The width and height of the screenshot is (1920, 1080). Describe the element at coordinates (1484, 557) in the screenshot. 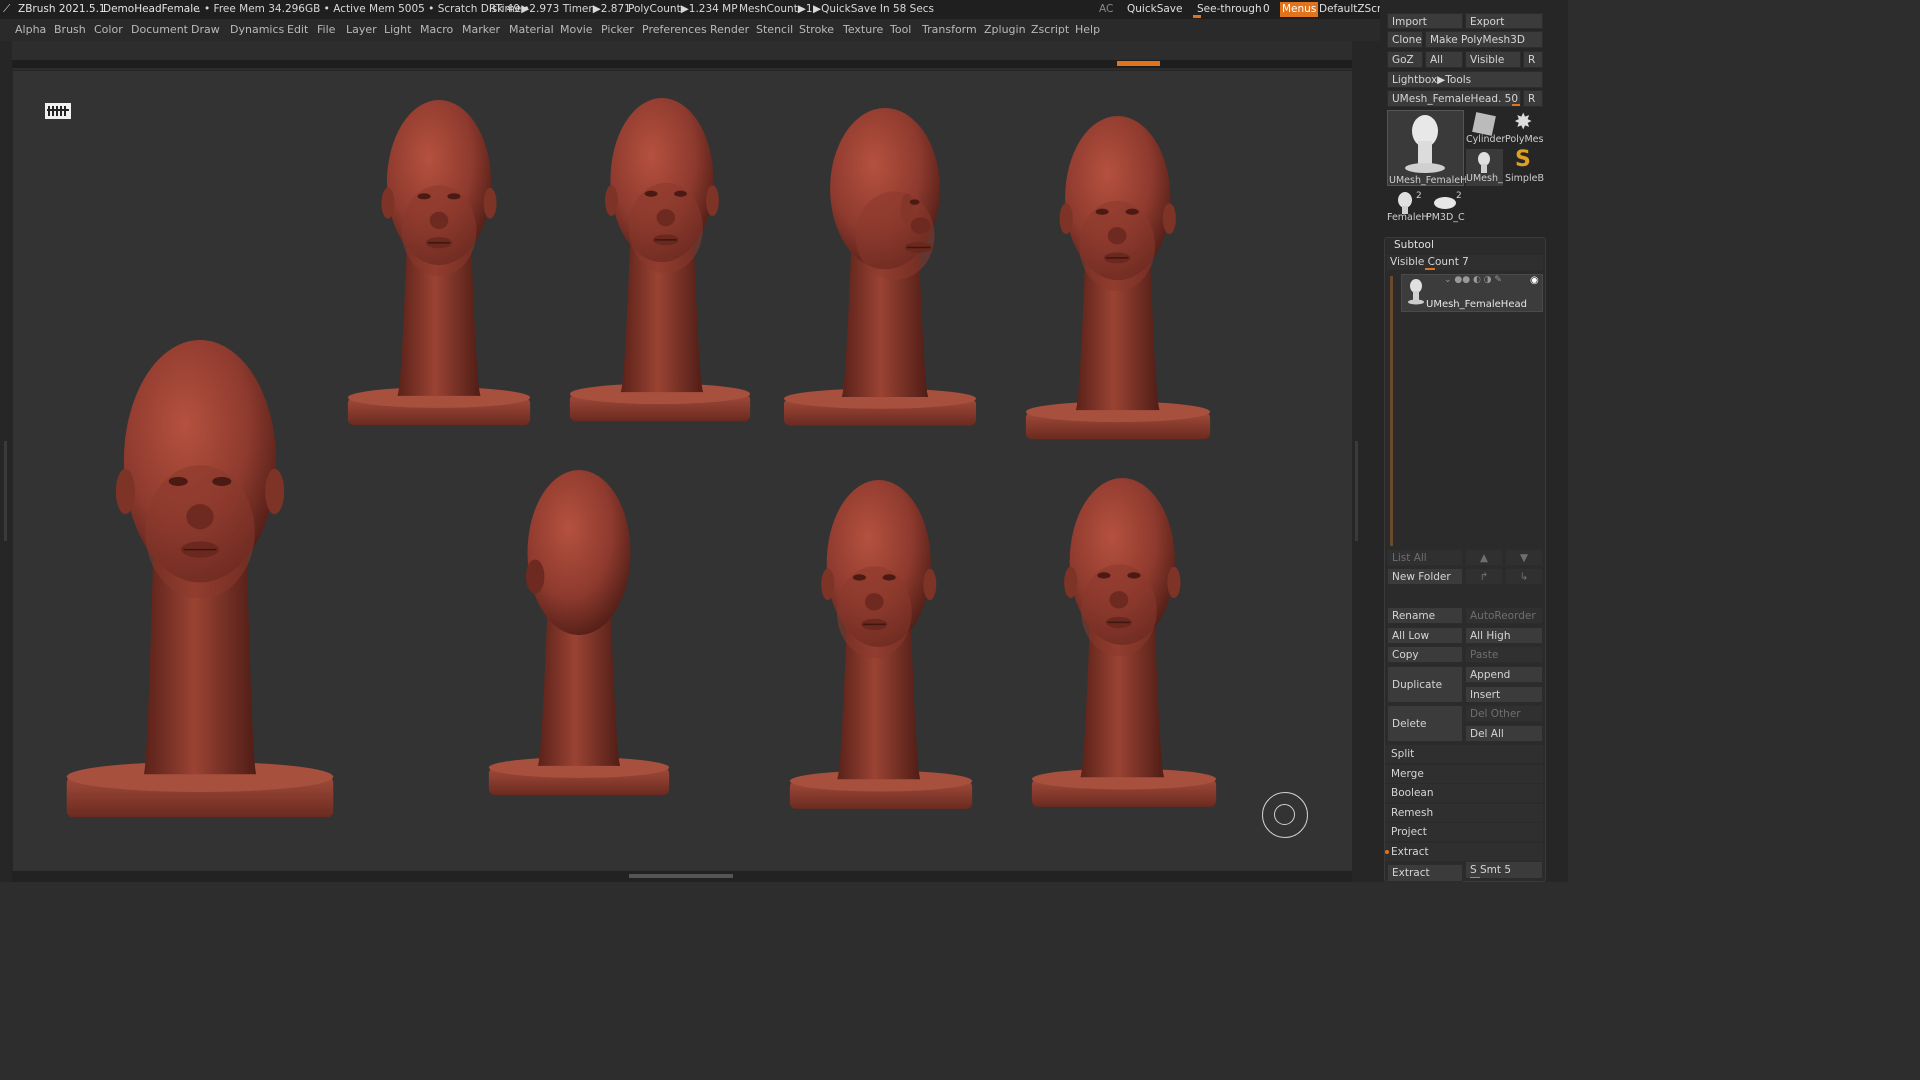

I see `move-up-icon: ▲` at that location.